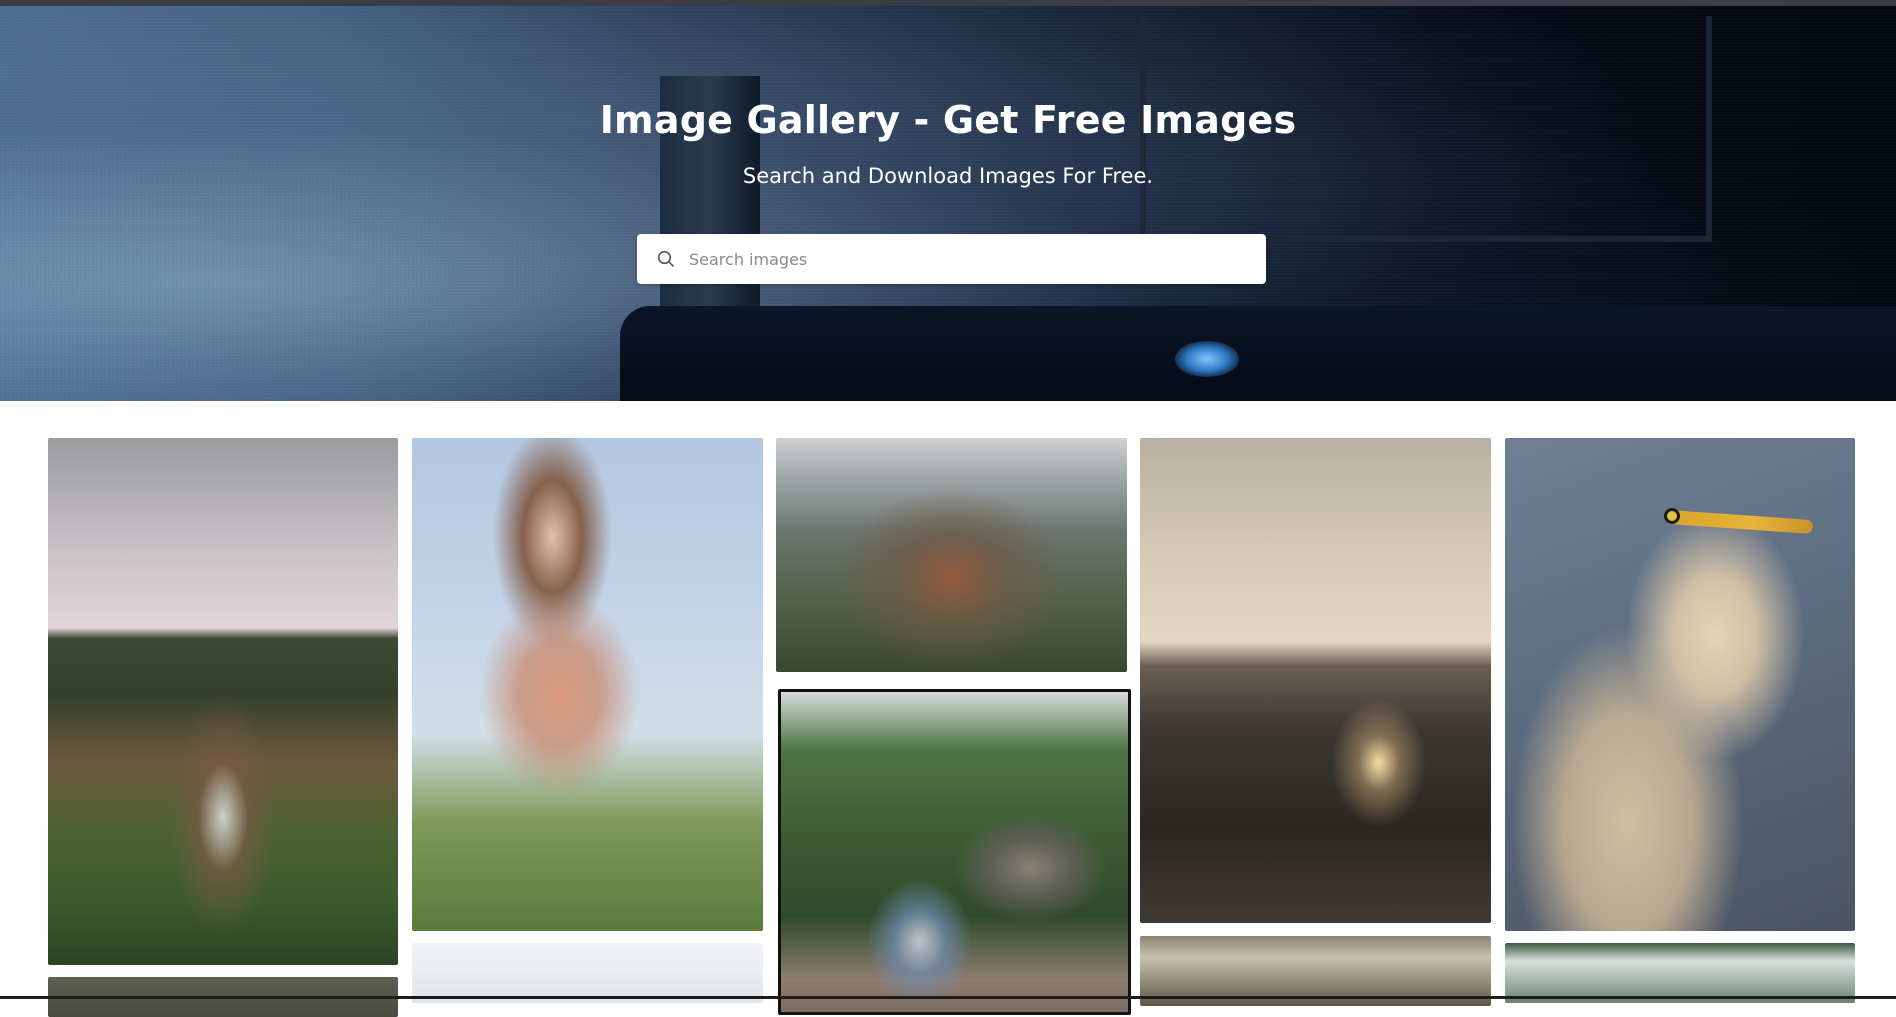 Image resolution: width=1896 pixels, height=1017 pixels. I want to click on search-box, so click(951, 259).